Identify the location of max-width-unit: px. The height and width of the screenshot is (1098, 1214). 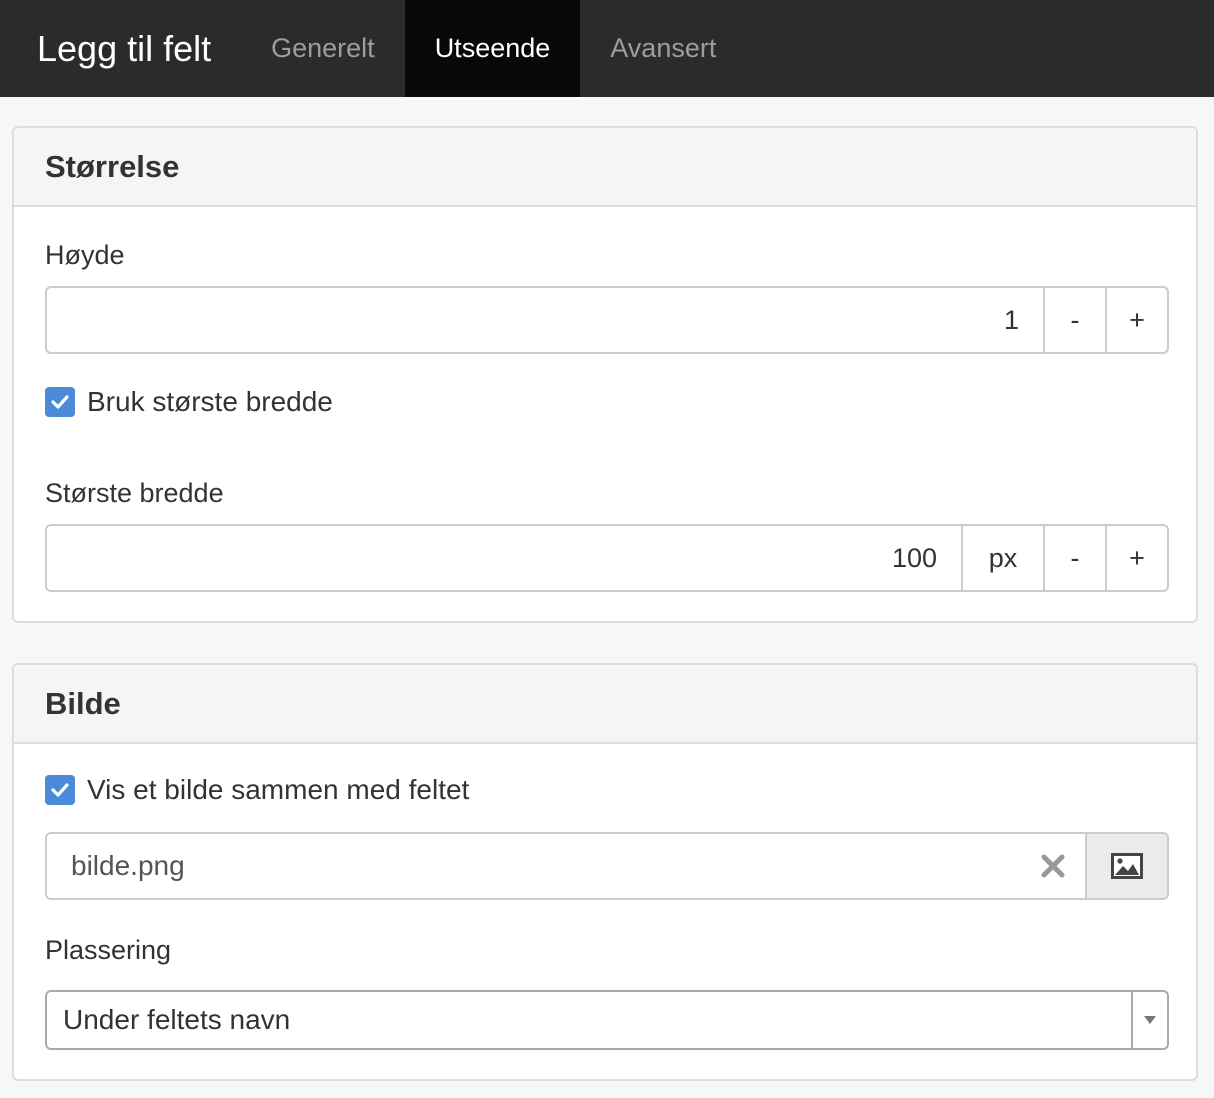
(1002, 558).